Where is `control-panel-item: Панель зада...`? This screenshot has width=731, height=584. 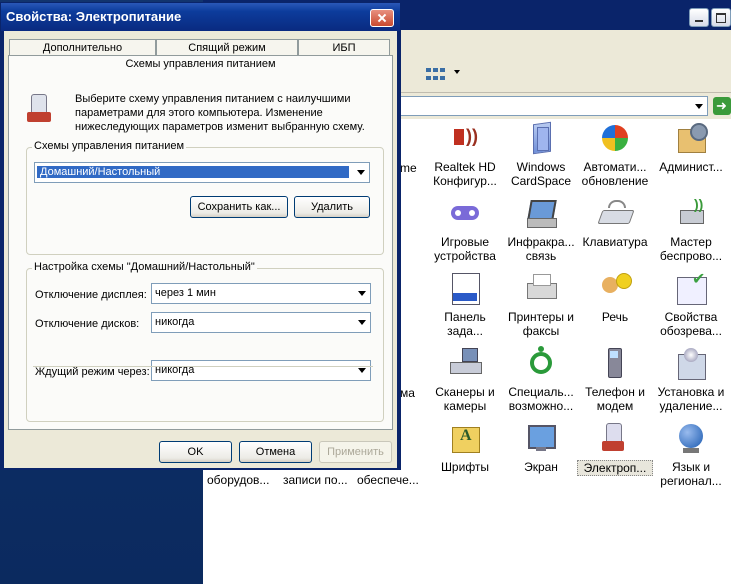
control-panel-item: Панель зада... is located at coordinates (465, 304).